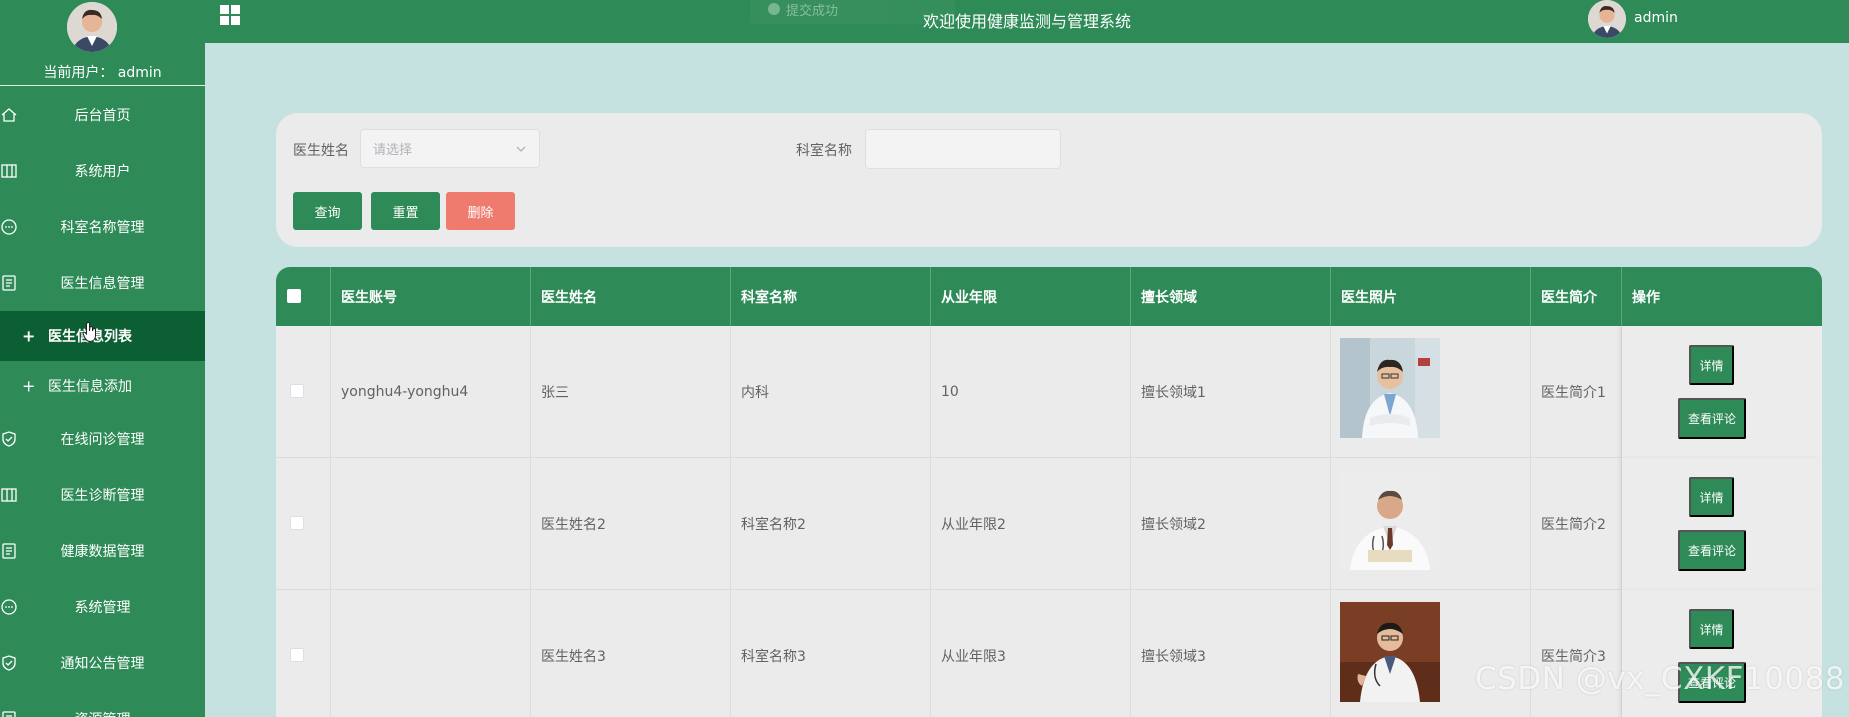 The width and height of the screenshot is (1849, 717). I want to click on sidebar-user: 当前用户： admin, so click(102, 43).